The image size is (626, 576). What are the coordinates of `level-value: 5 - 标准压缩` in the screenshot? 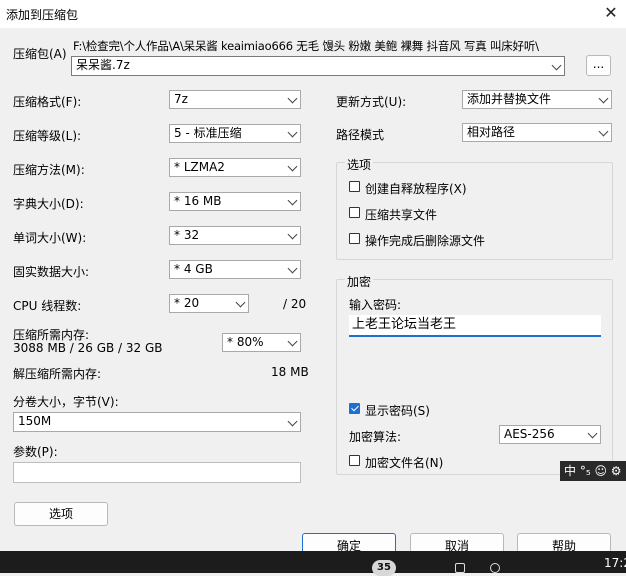 It's located at (208, 133).